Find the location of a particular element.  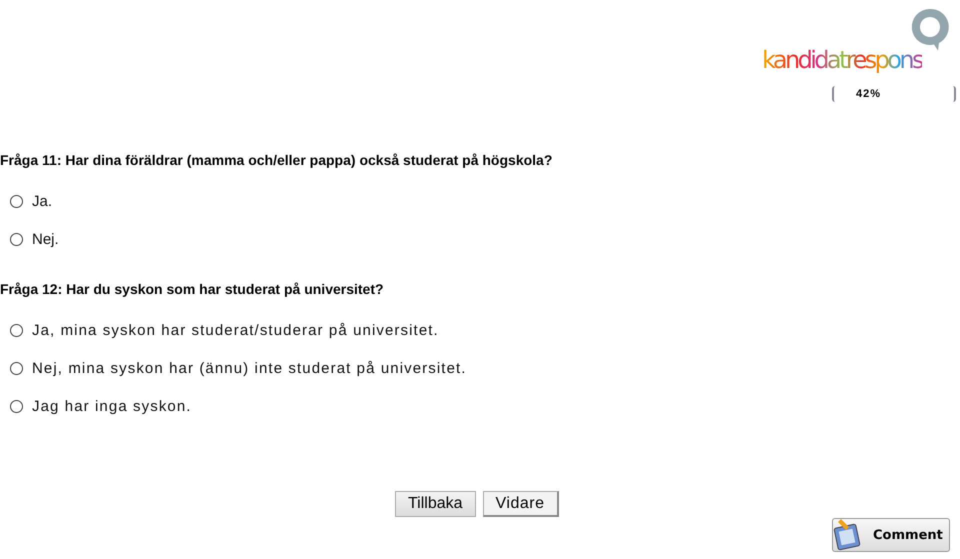

back-button: Tillbaka is located at coordinates (435, 504).